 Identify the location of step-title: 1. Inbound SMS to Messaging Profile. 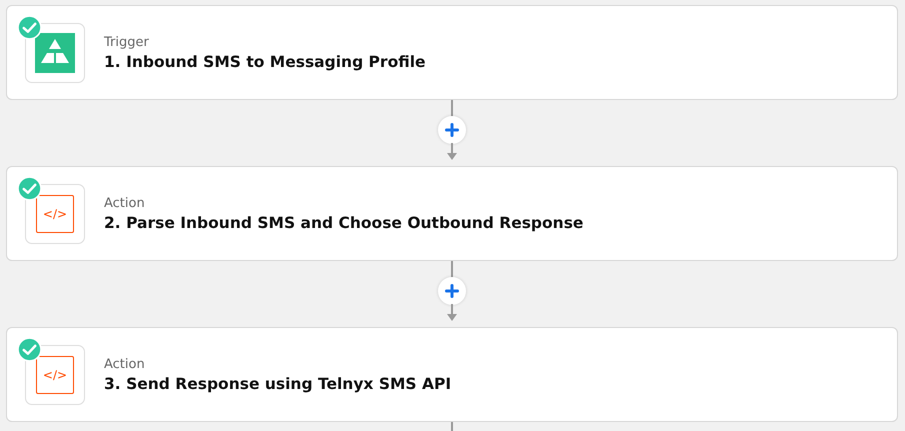
(265, 61).